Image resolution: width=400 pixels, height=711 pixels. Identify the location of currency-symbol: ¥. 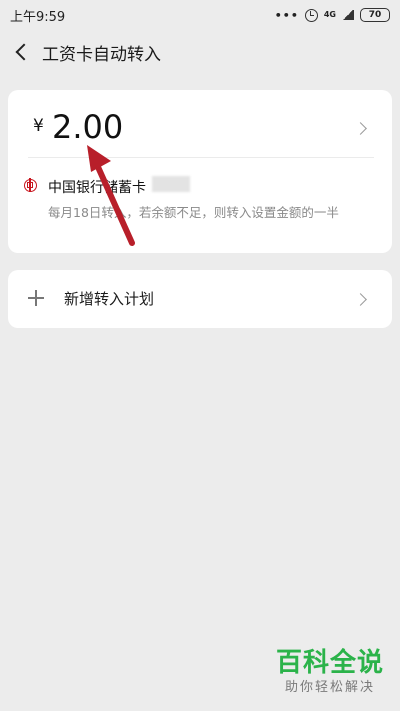
(38, 126).